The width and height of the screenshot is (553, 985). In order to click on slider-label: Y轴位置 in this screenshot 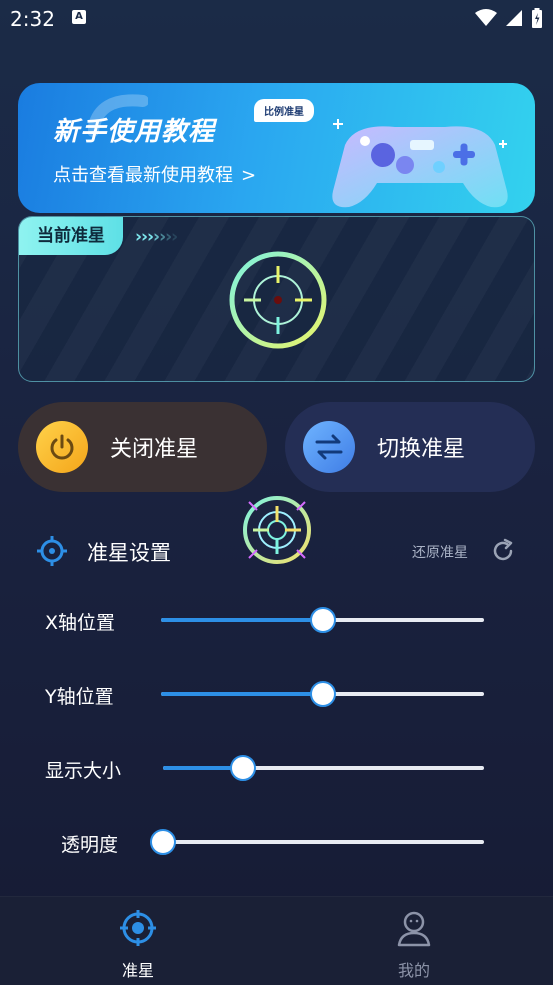, I will do `click(79, 697)`.